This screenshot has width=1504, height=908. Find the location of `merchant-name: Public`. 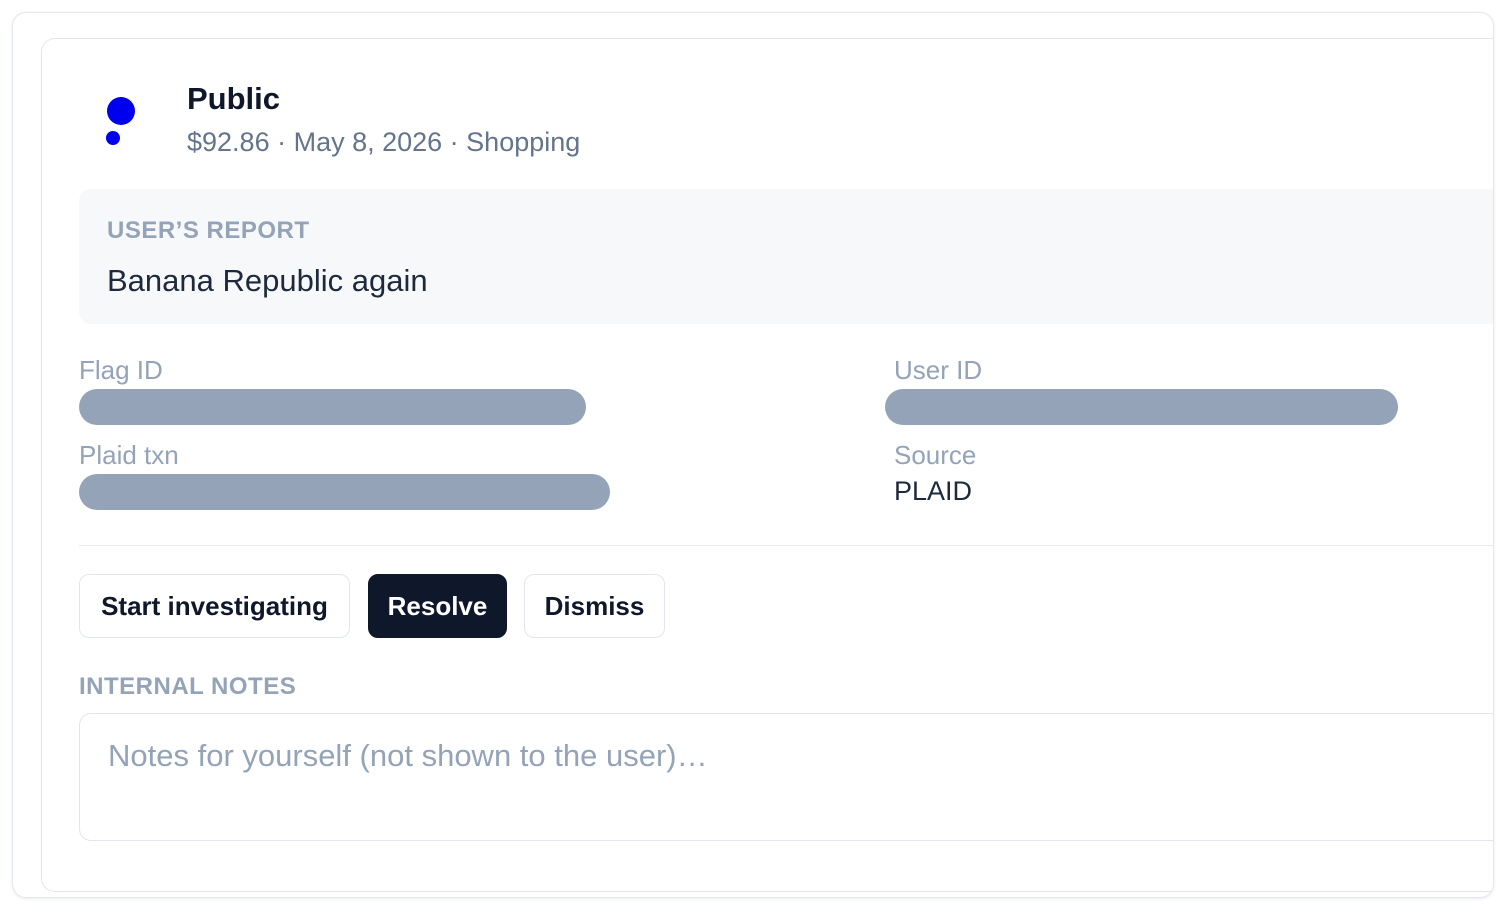

merchant-name: Public is located at coordinates (234, 98).